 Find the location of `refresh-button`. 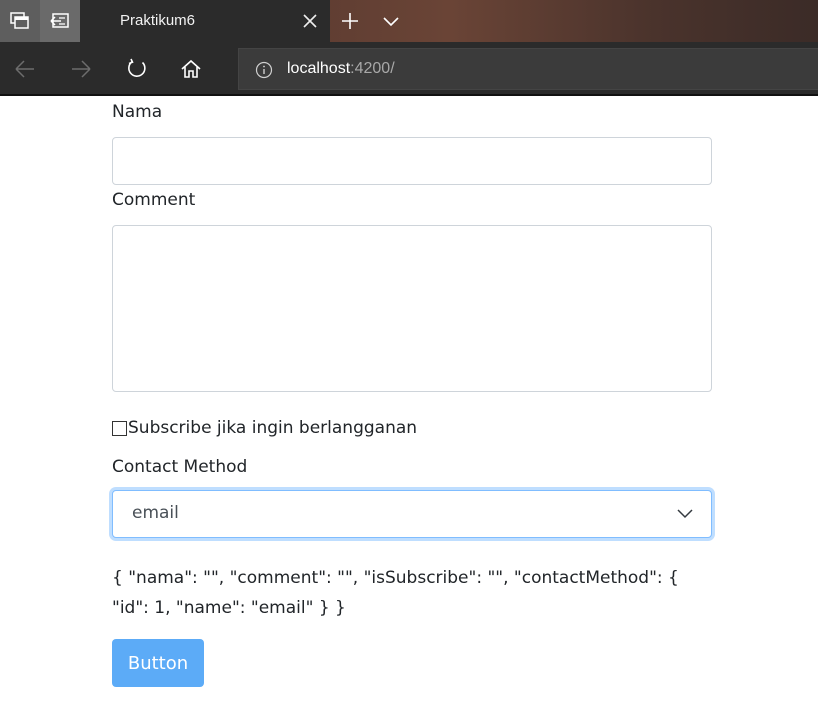

refresh-button is located at coordinates (137, 69).